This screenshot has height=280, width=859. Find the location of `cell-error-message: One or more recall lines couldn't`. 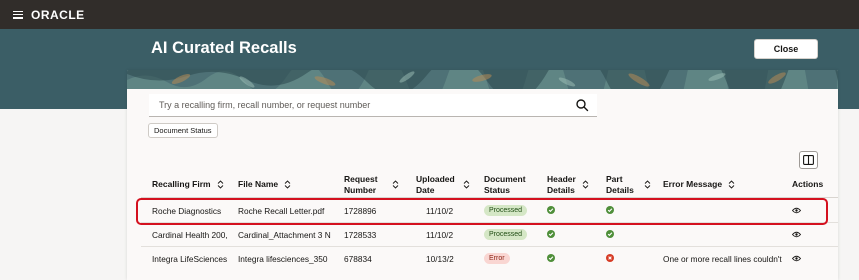

cell-error-message: One or more recall lines couldn't is located at coordinates (722, 259).